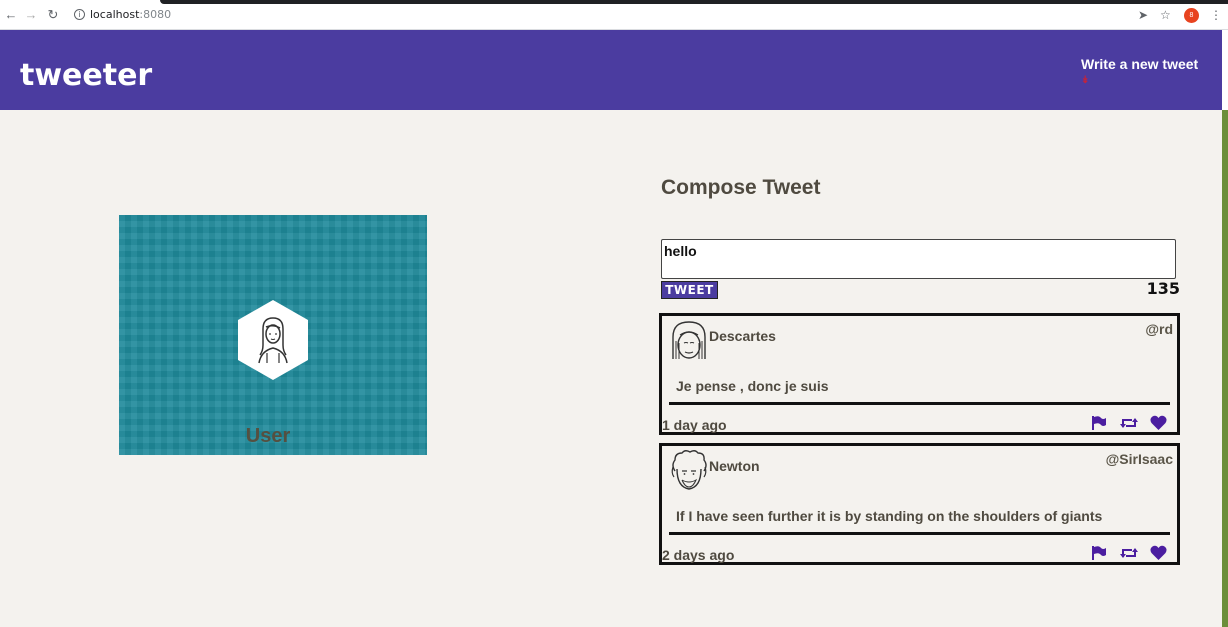  I want to click on newton-avatar-icon, so click(689, 470).